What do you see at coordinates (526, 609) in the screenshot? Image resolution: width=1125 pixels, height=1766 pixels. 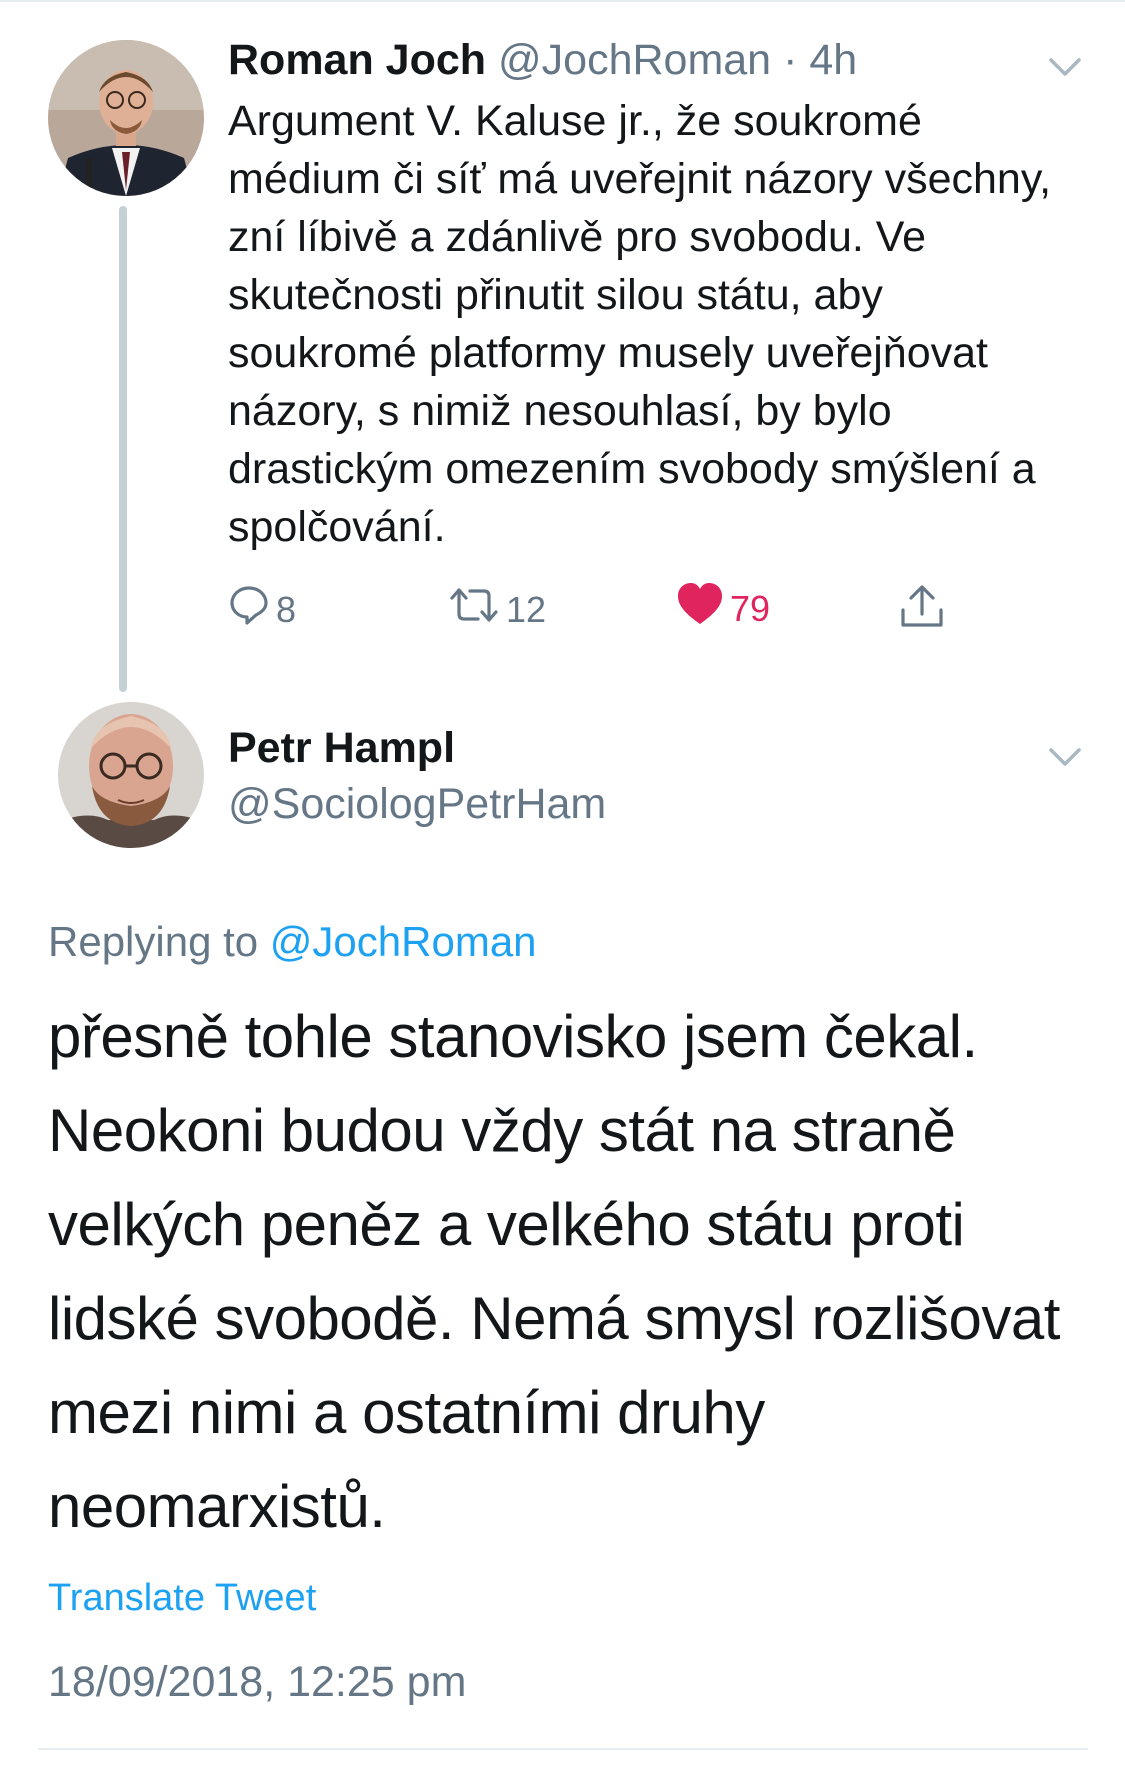 I see `retweet-count: 12` at bounding box center [526, 609].